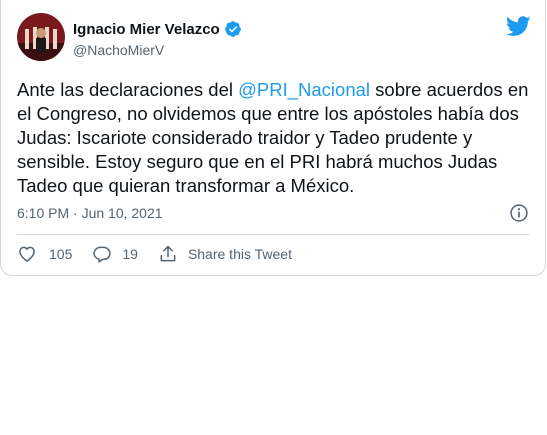 The image size is (547, 435). I want to click on author-name: Ignacio Mier Velazco, so click(146, 29).